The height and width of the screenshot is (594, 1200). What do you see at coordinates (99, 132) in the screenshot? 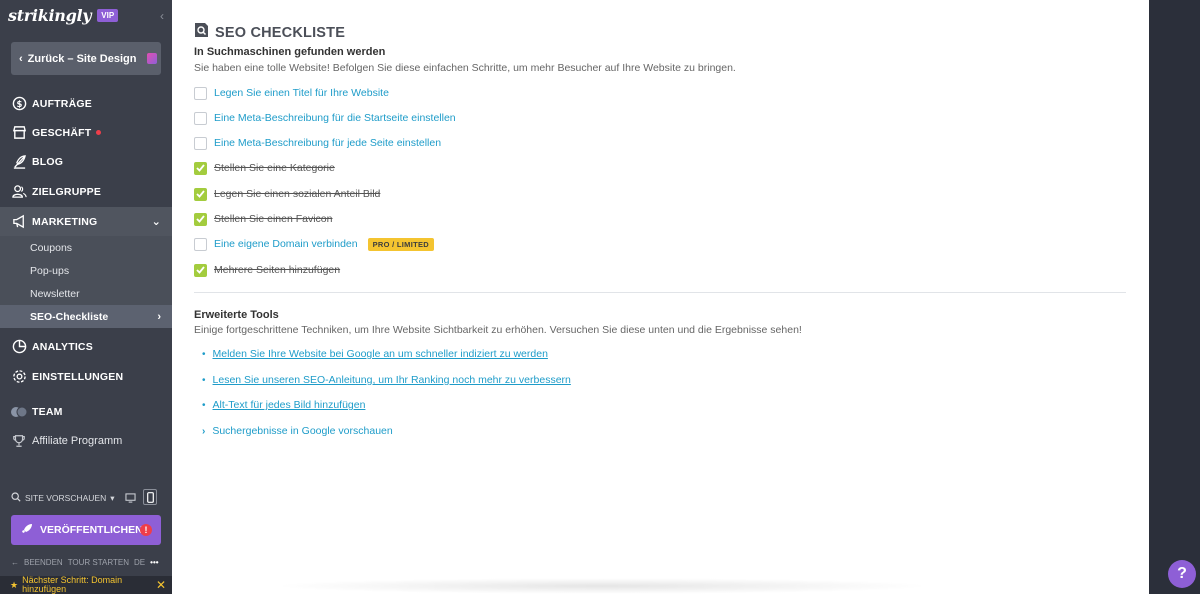
I see `notification-dot` at bounding box center [99, 132].